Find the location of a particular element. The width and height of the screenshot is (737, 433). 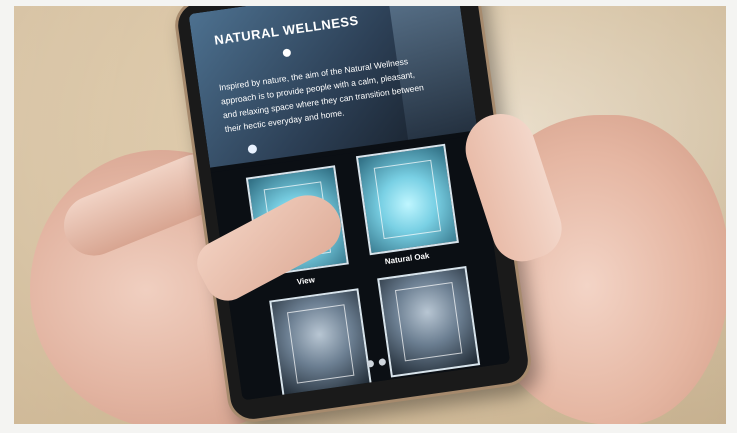

tile-label: Natural Oak is located at coordinates (407, 259).